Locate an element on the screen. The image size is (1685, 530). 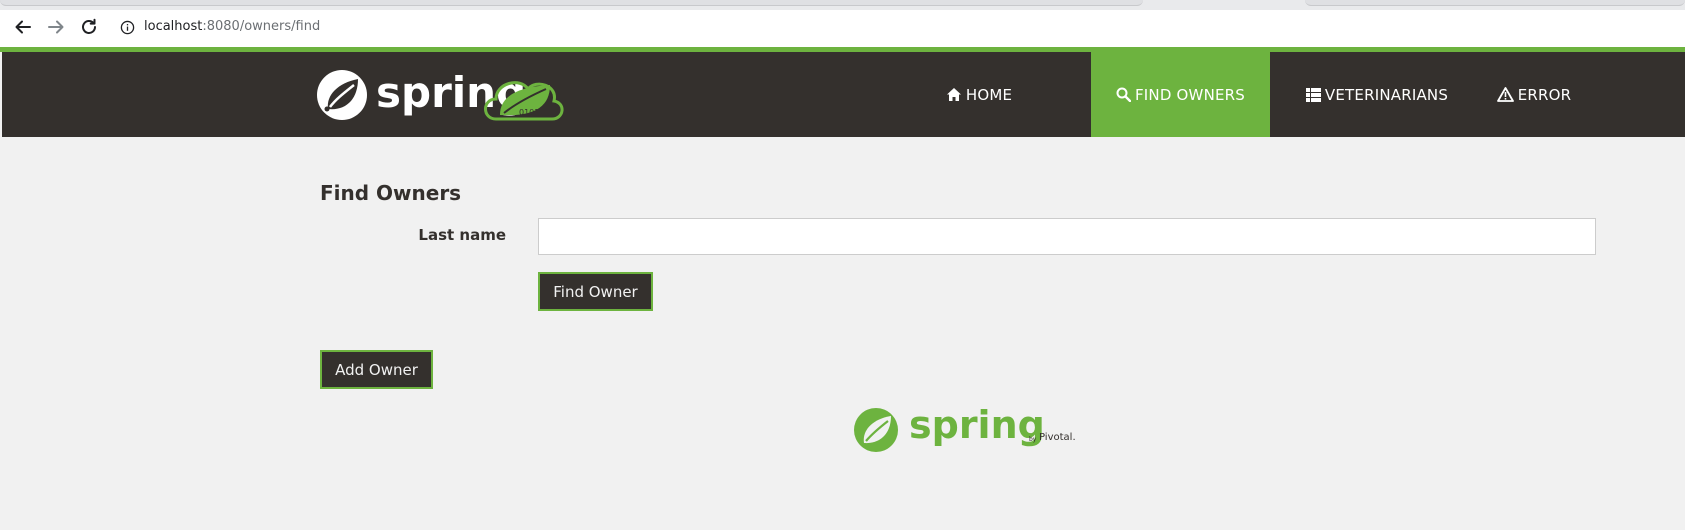
forward-button is located at coordinates (56, 27).